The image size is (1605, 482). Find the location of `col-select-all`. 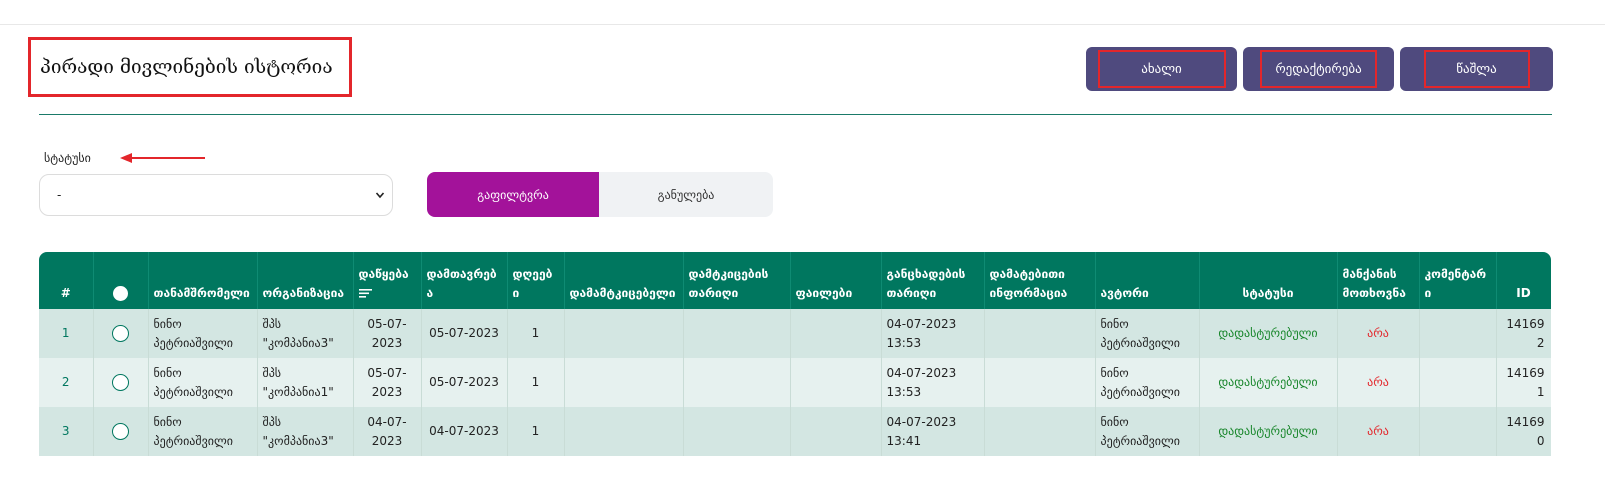

col-select-all is located at coordinates (121, 280).